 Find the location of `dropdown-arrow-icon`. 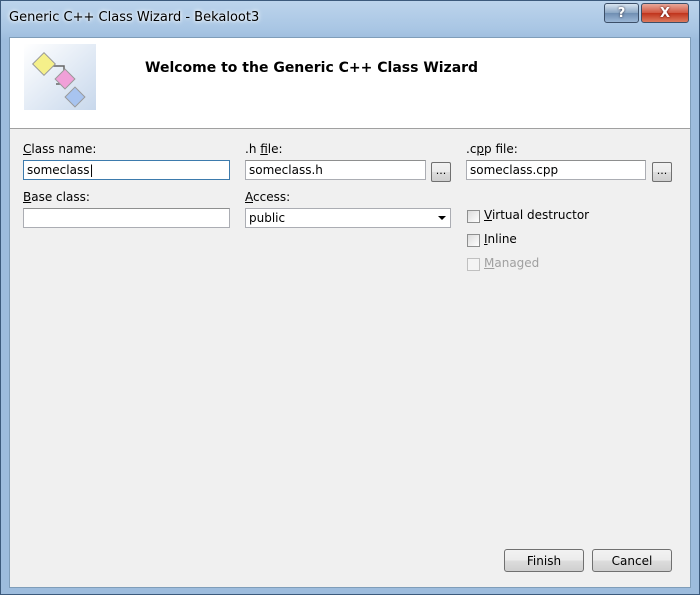

dropdown-arrow-icon is located at coordinates (442, 218).